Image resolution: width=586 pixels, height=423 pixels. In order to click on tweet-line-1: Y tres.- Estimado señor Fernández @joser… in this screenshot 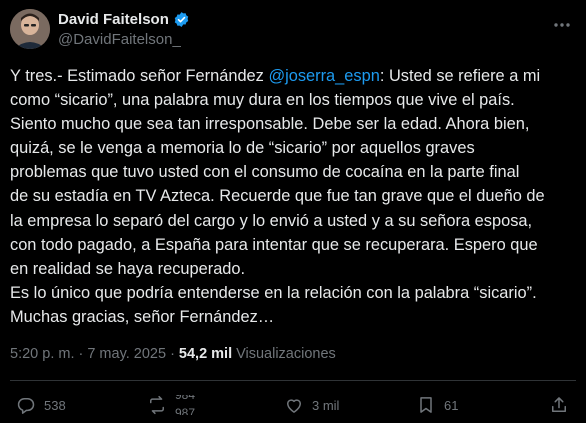, I will do `click(293, 76)`.